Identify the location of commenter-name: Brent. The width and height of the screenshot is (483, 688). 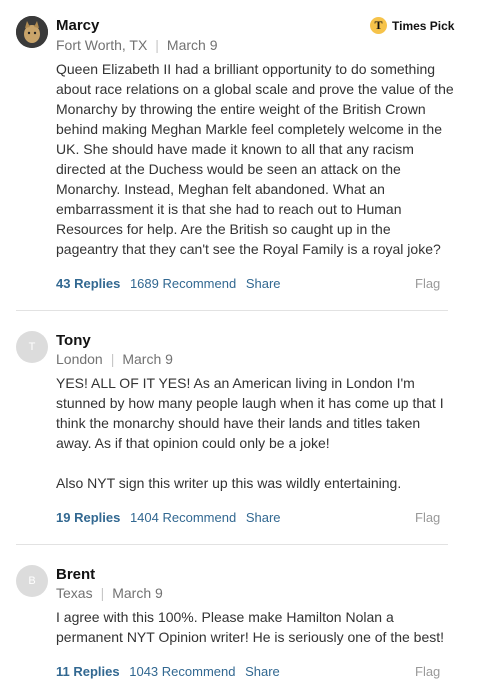
(75, 574).